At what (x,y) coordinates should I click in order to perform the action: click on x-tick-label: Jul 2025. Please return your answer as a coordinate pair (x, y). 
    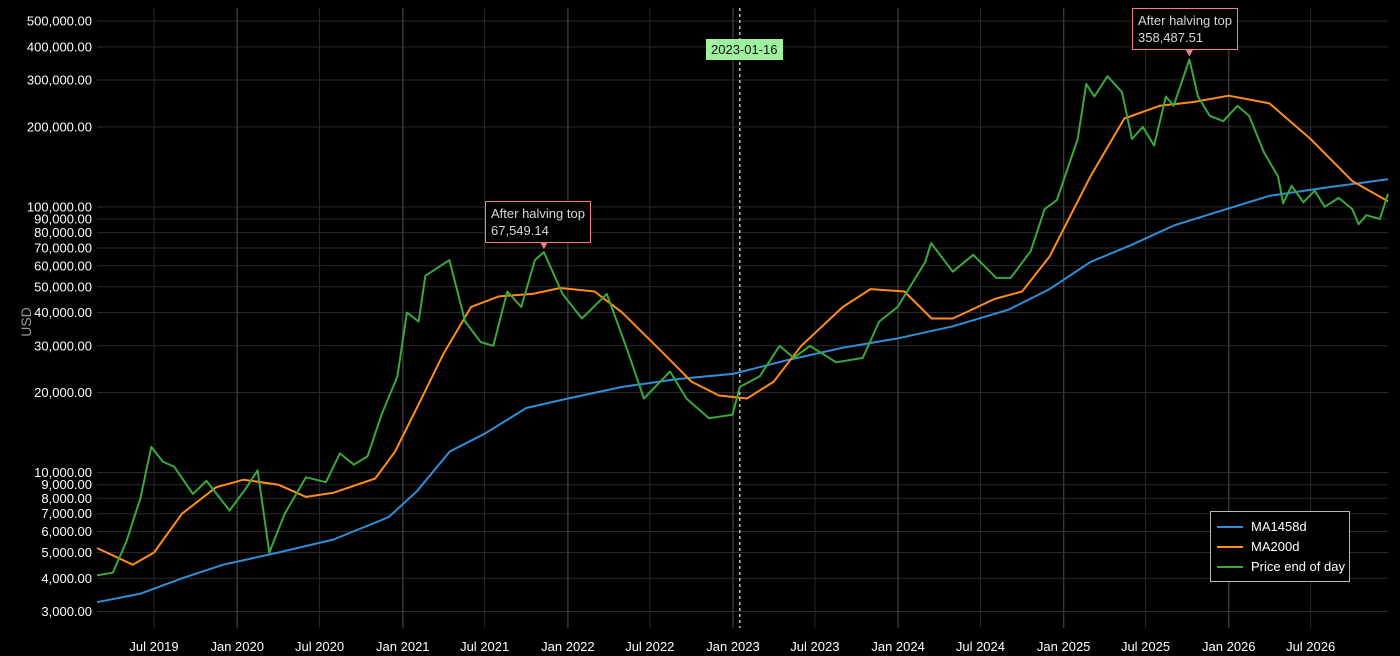
    Looking at the image, I should click on (1145, 646).